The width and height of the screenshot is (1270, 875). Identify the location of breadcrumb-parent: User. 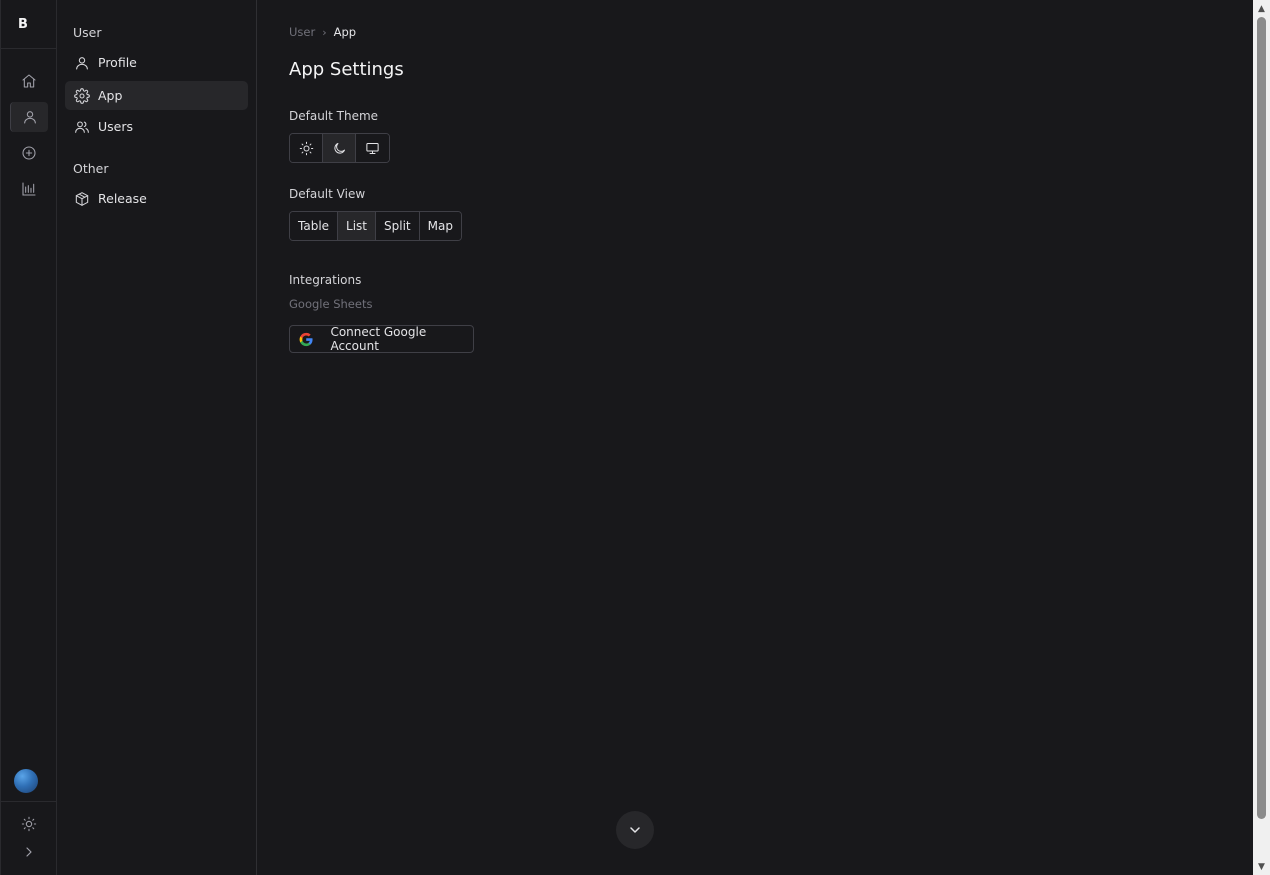
(302, 32).